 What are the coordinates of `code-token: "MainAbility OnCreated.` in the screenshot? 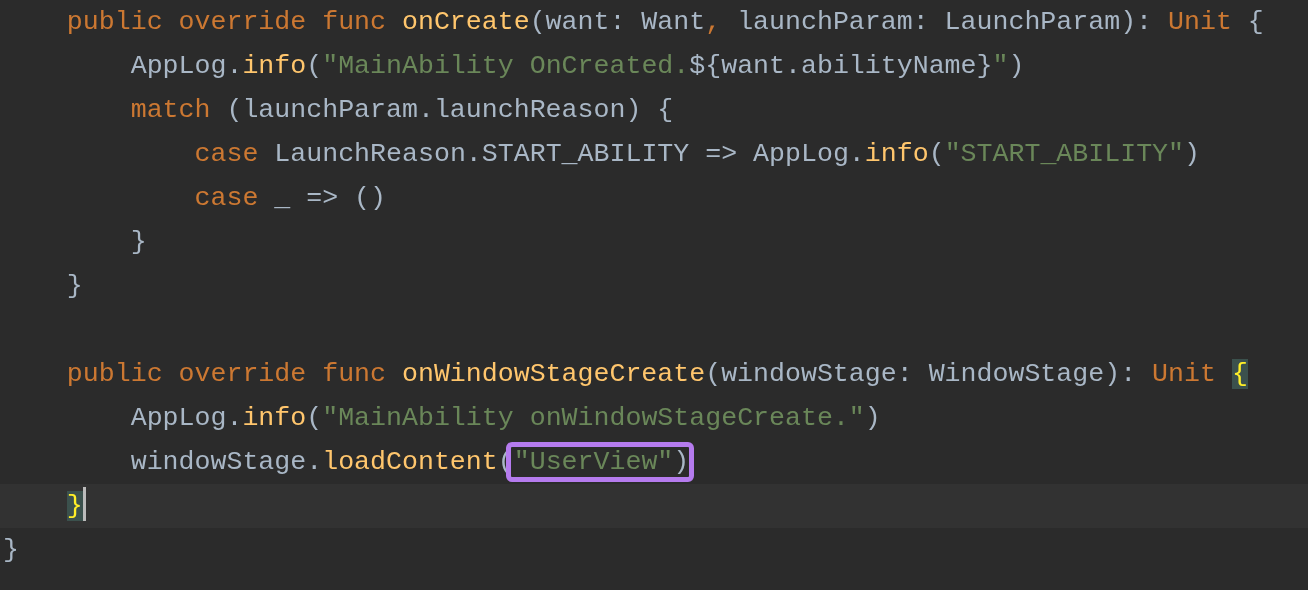 It's located at (506, 66).